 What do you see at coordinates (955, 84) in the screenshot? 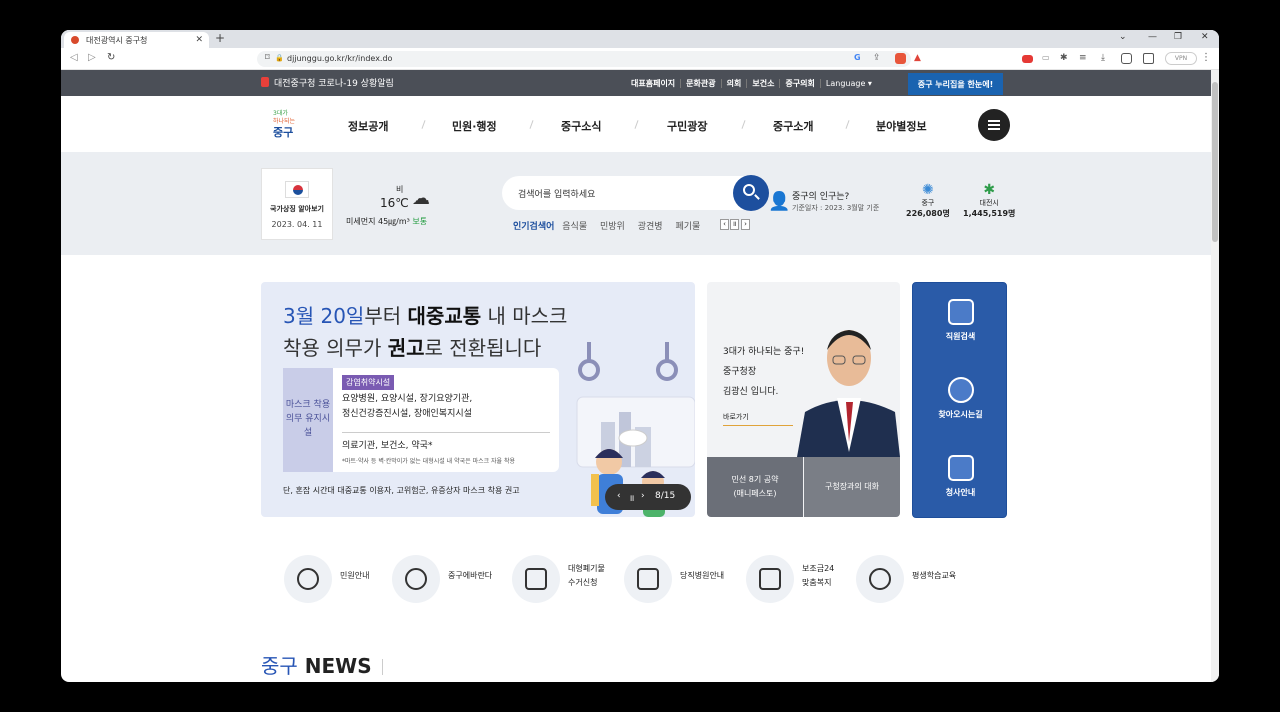
I see `nuri-button: 중구 누리집을 한눈에!` at bounding box center [955, 84].